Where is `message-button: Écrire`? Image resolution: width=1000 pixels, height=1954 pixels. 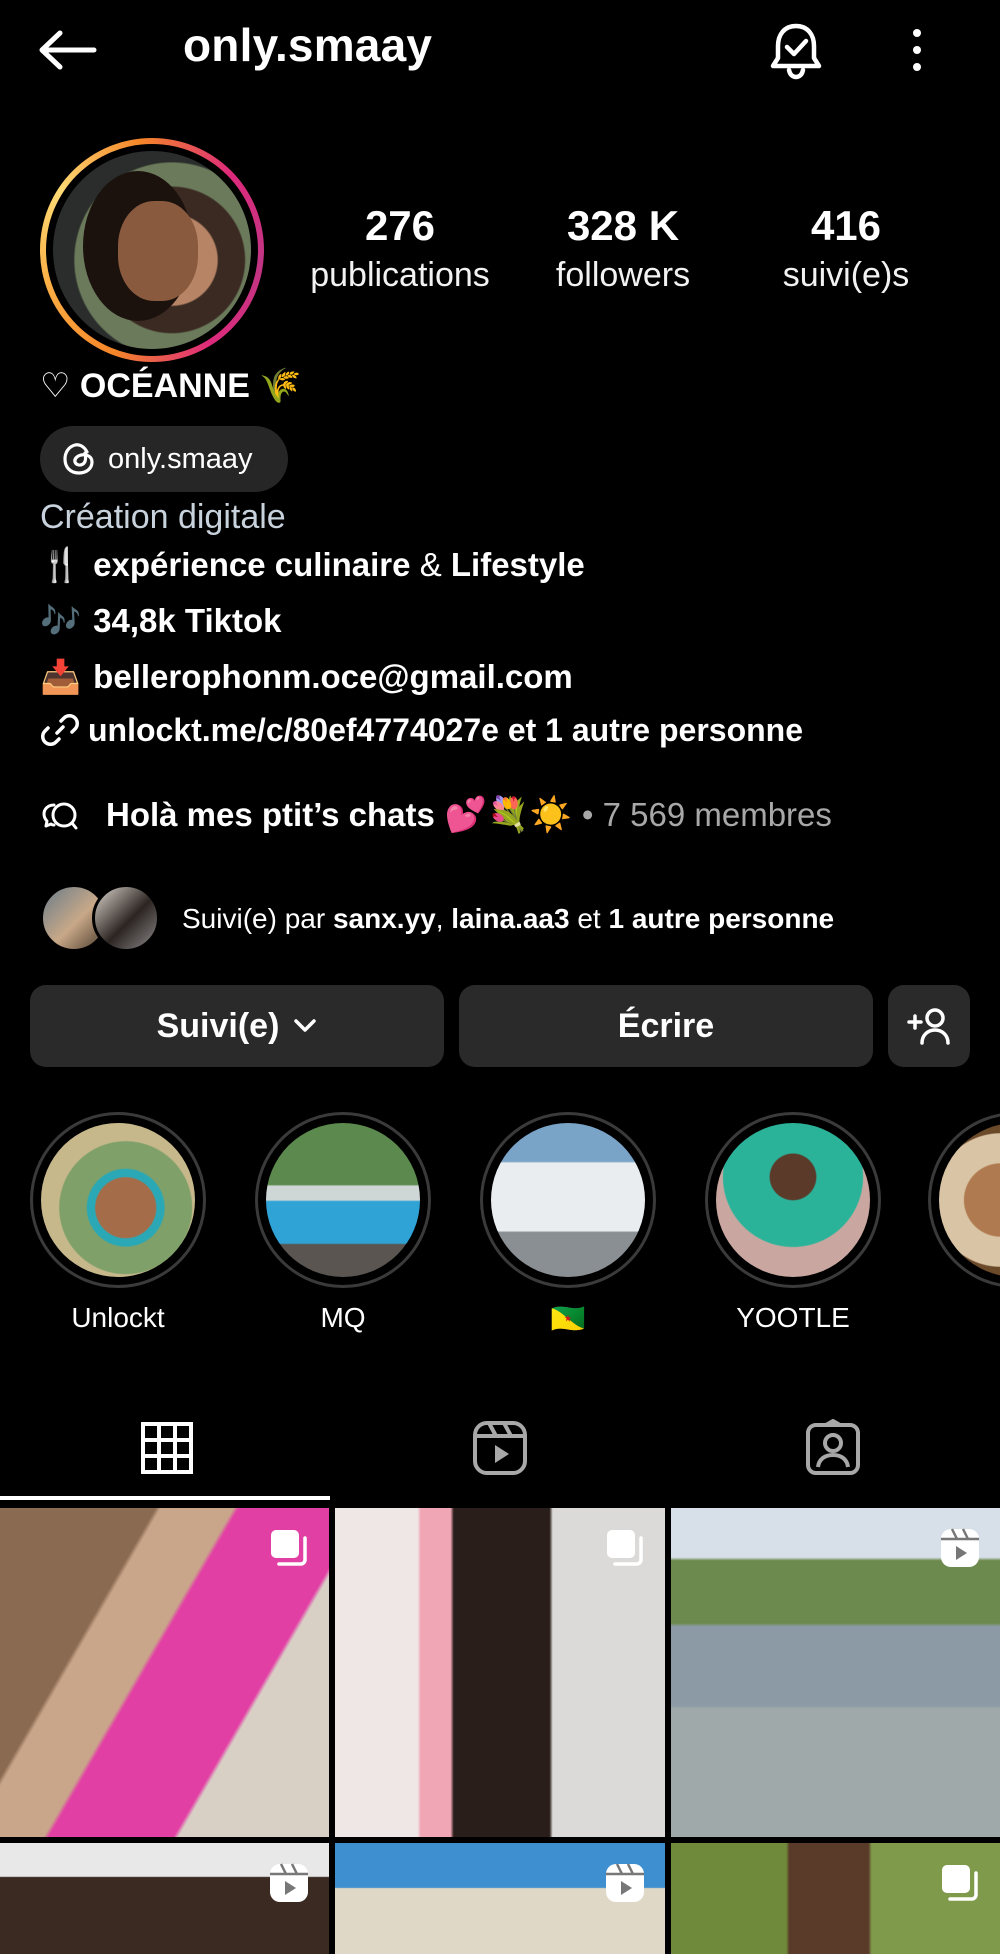
message-button: Écrire is located at coordinates (666, 1026).